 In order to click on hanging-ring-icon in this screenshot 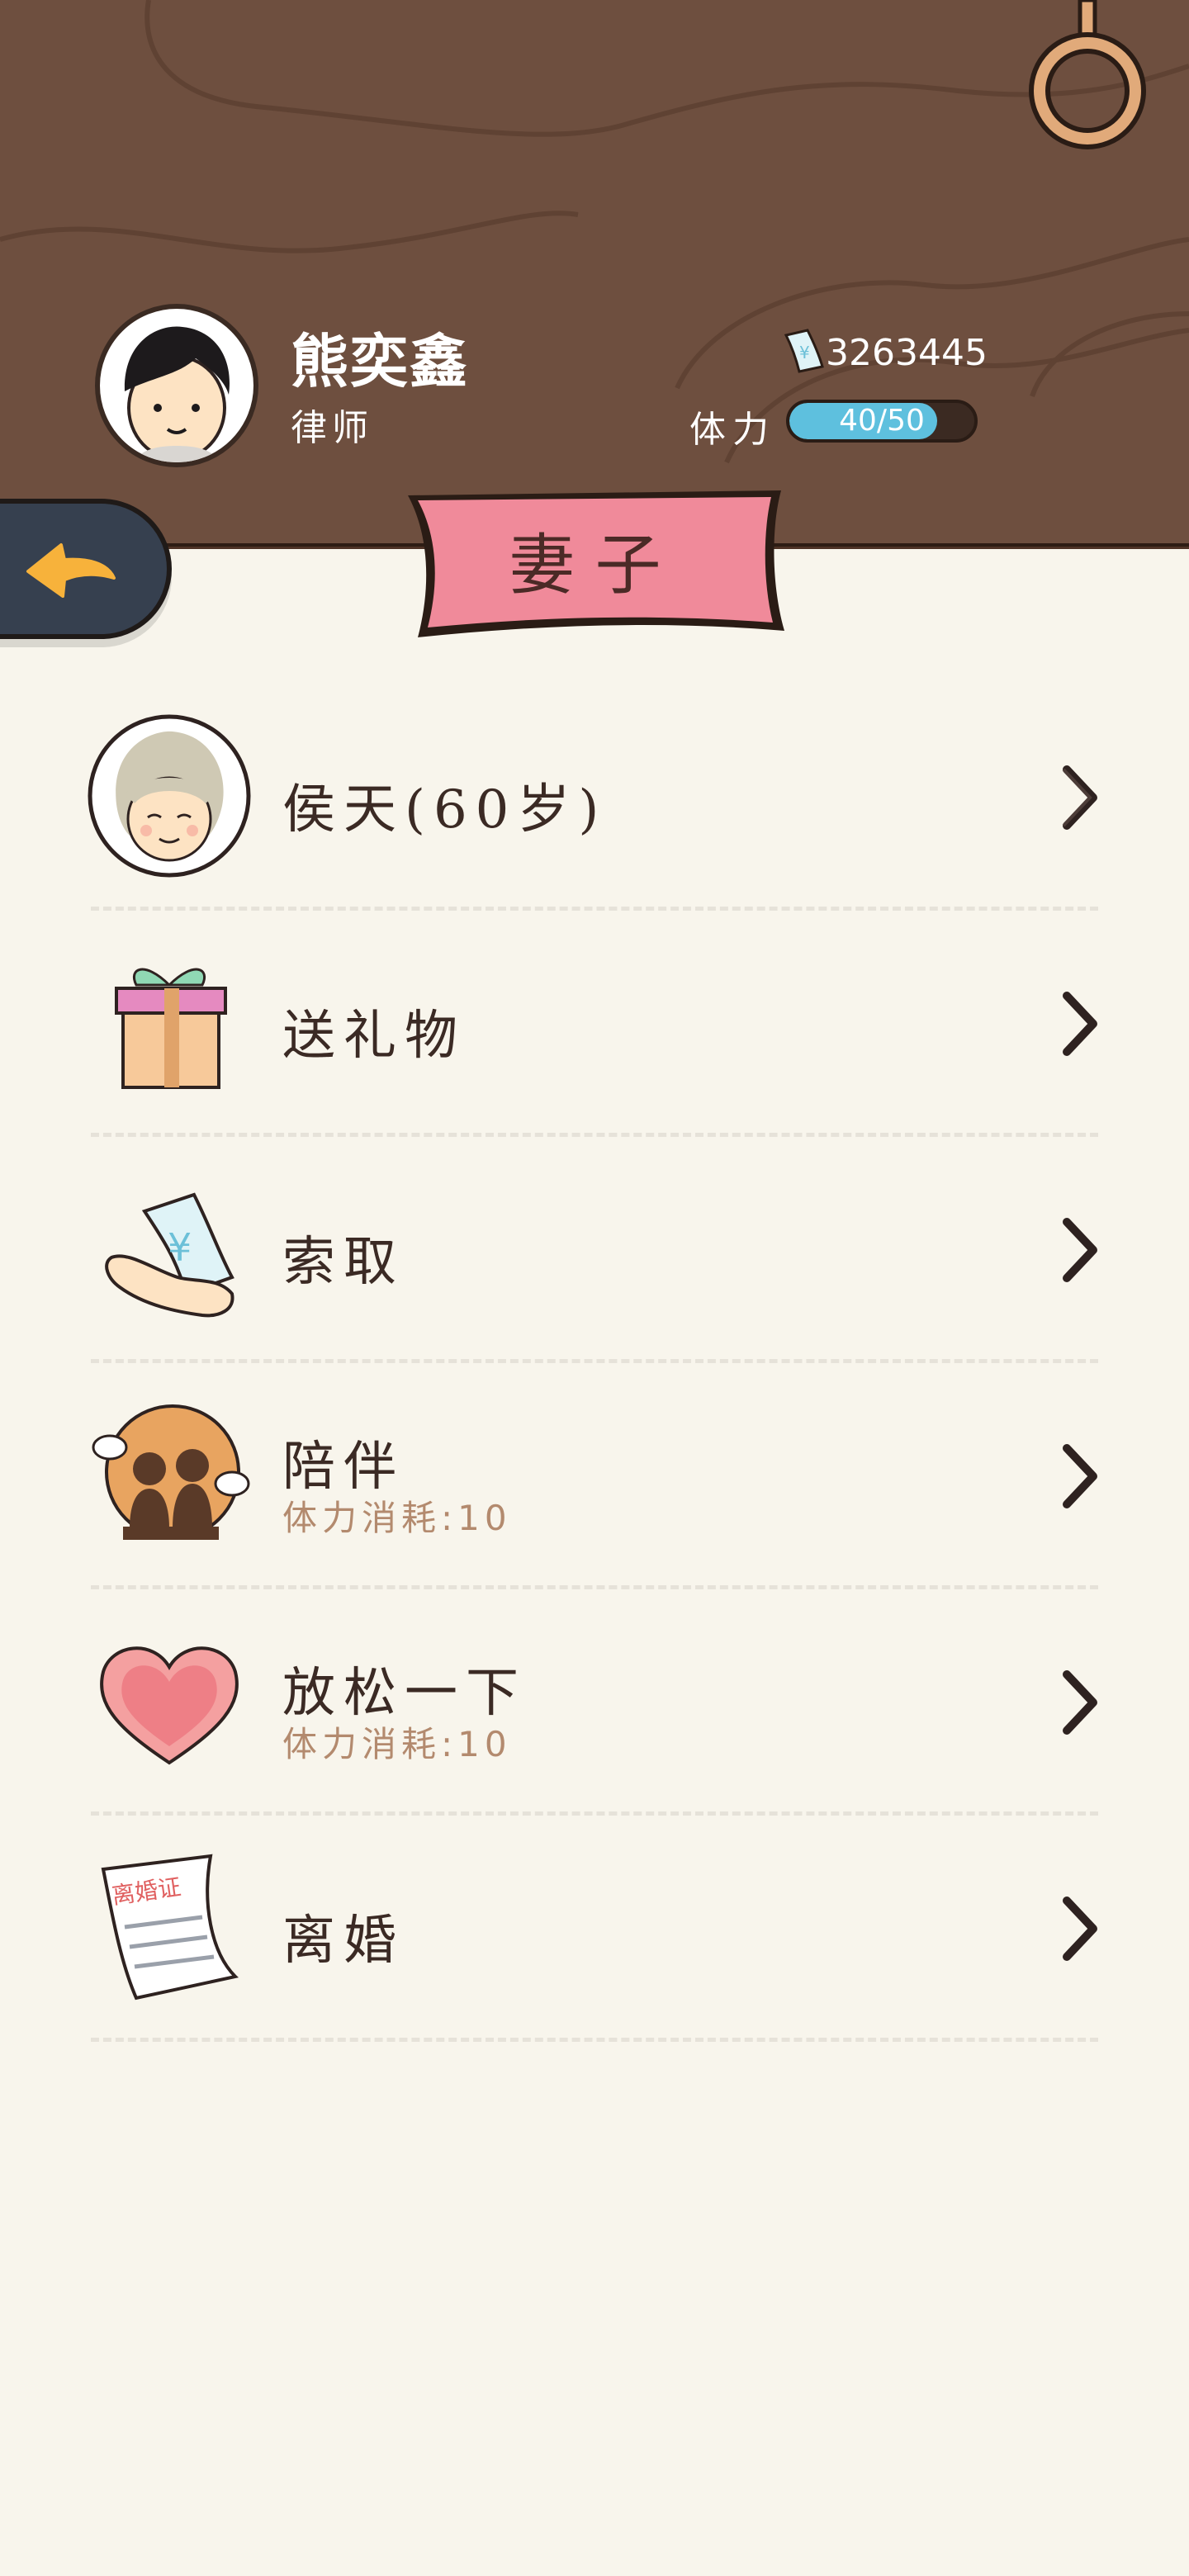, I will do `click(1087, 74)`.